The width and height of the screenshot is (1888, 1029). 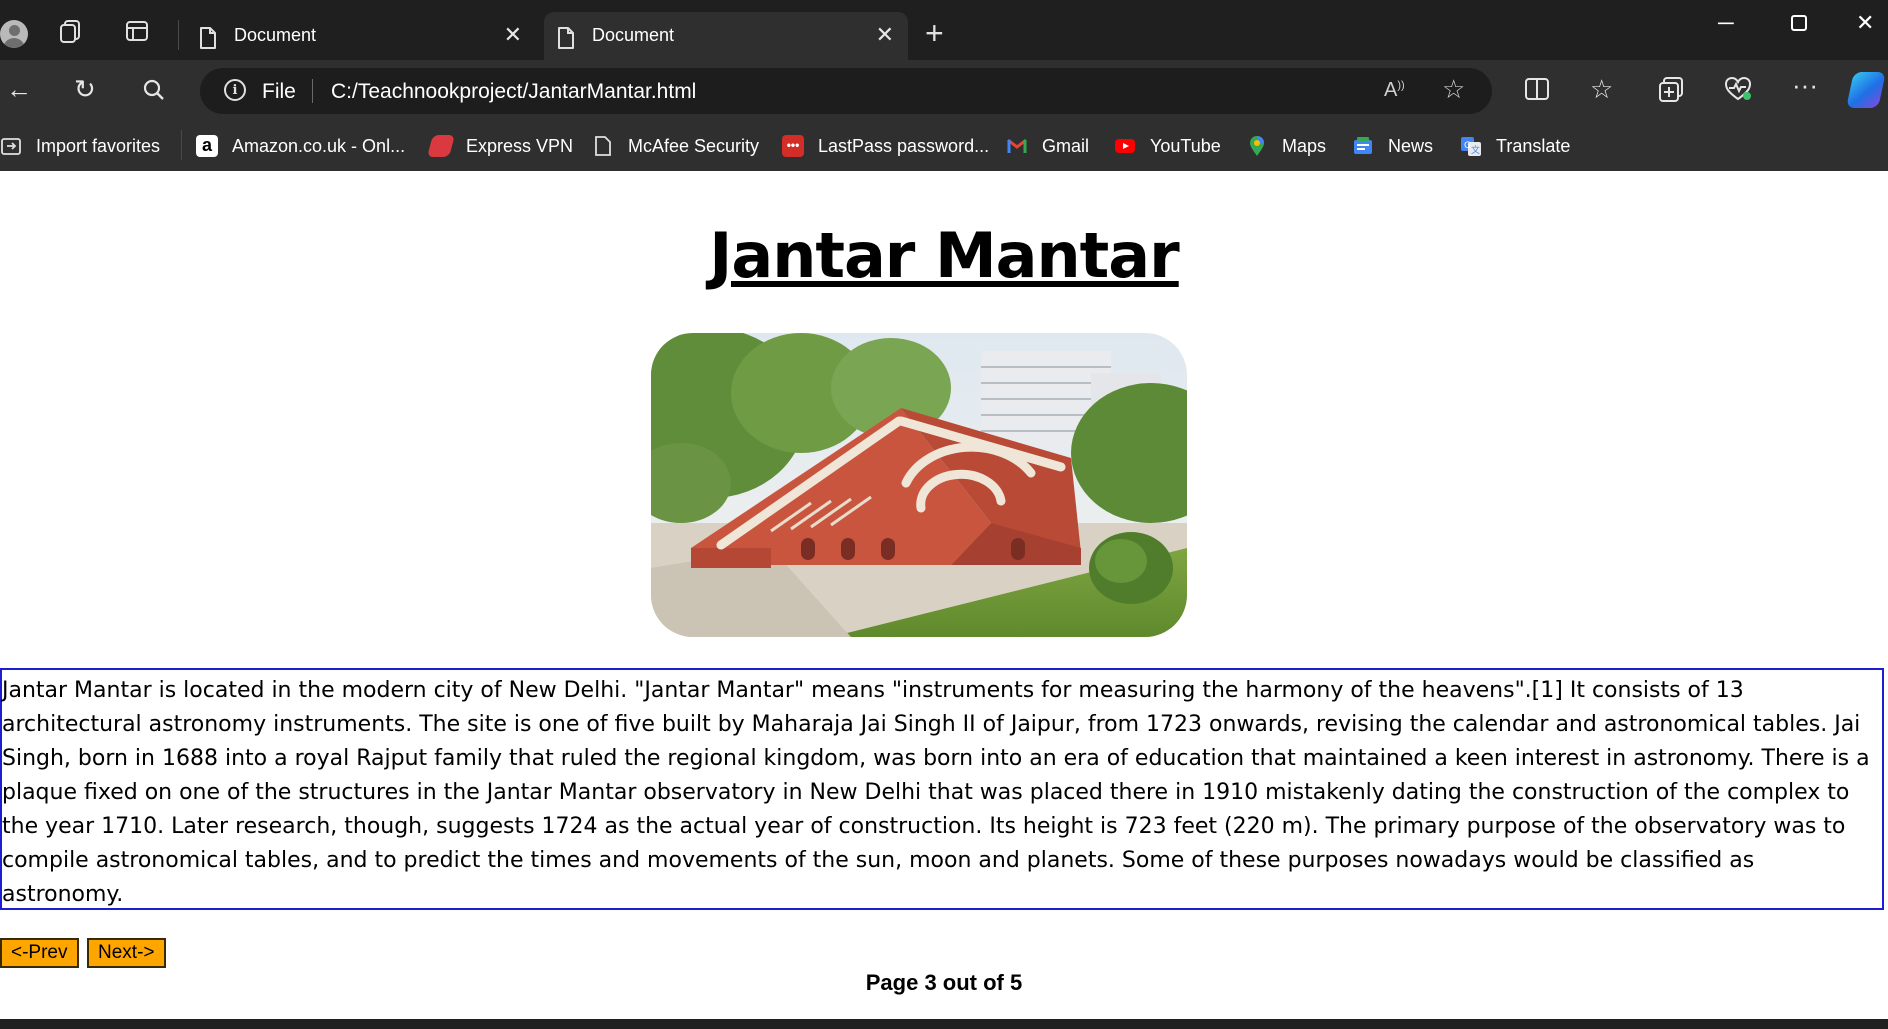 I want to click on favorite-youtube: YouTube, so click(x=1167, y=146).